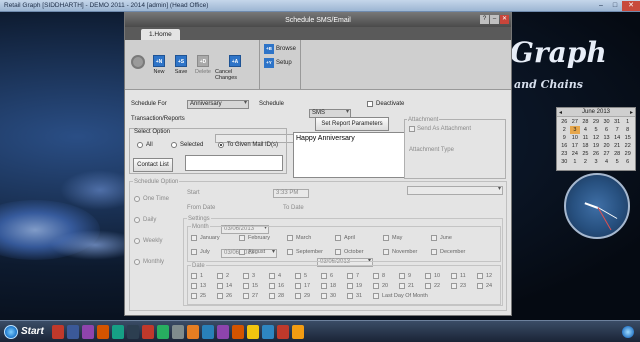 Image resolution: width=640 pixels, height=342 pixels. Describe the element at coordinates (432, 286) in the screenshot. I see `date-option: 22` at that location.